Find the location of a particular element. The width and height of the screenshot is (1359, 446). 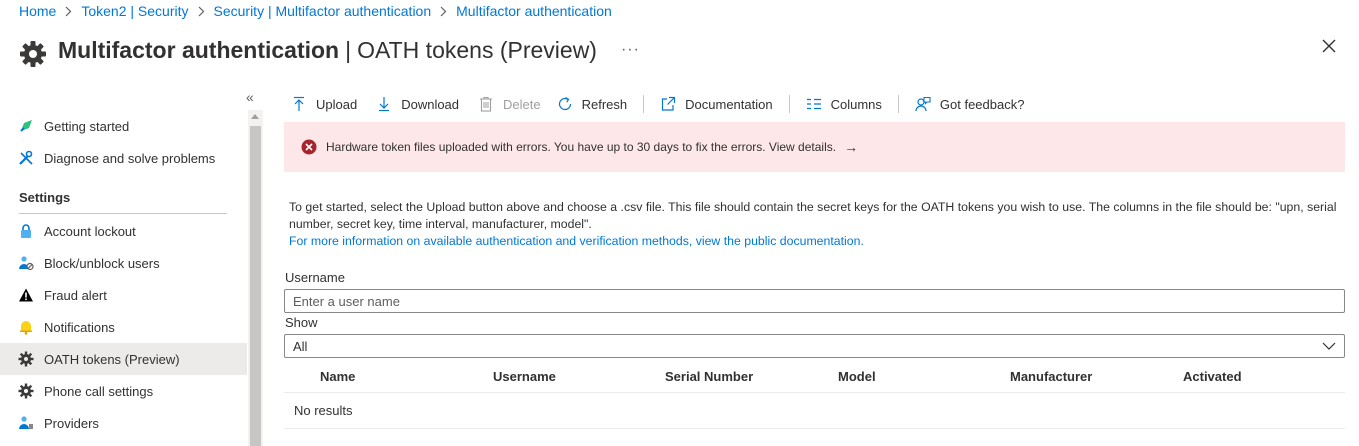

refresh-label: Refresh is located at coordinates (604, 104).